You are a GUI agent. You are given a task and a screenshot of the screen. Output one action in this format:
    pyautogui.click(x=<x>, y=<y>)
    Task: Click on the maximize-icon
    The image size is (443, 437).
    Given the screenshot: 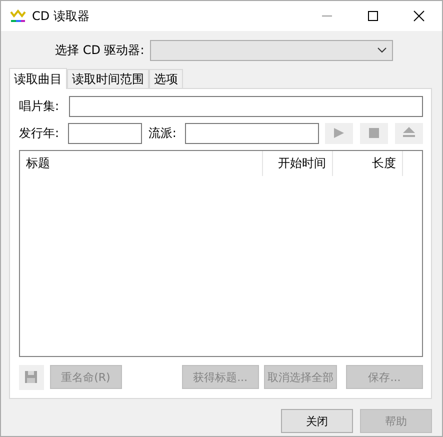 What is the action you would take?
    pyautogui.click(x=373, y=16)
    